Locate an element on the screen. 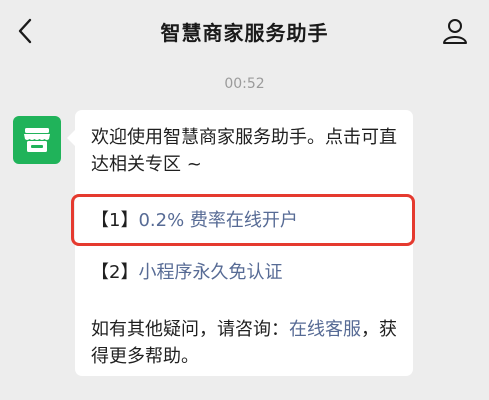 The width and height of the screenshot is (489, 400). avatar is located at coordinates (37, 140).